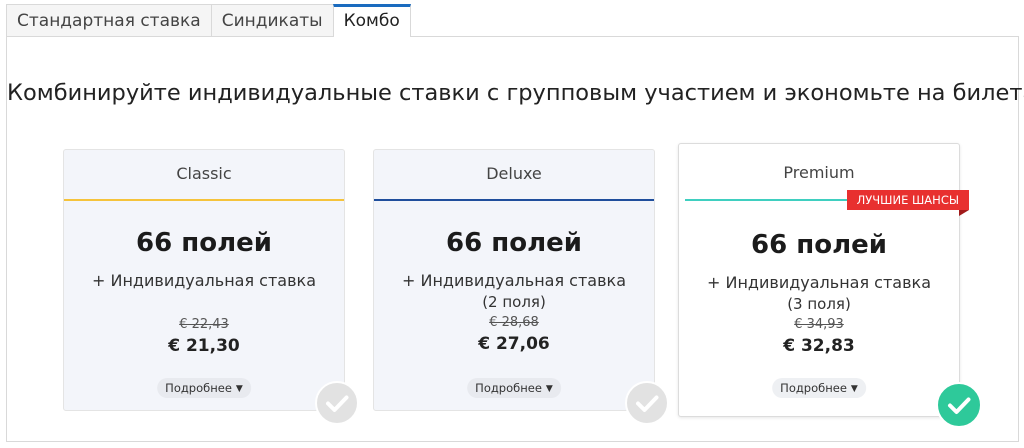  I want to click on tab-bar: Стандартная ставка Синдикаты Комбо, so click(208, 20).